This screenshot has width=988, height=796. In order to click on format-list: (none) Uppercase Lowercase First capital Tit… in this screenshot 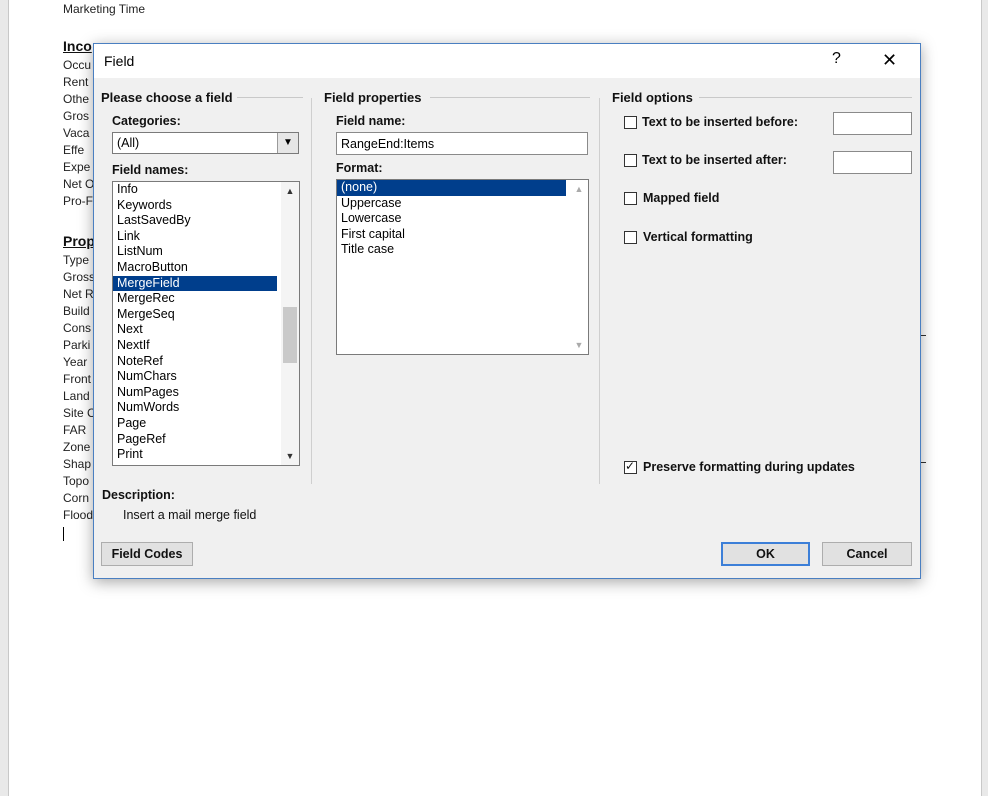, I will do `click(462, 267)`.